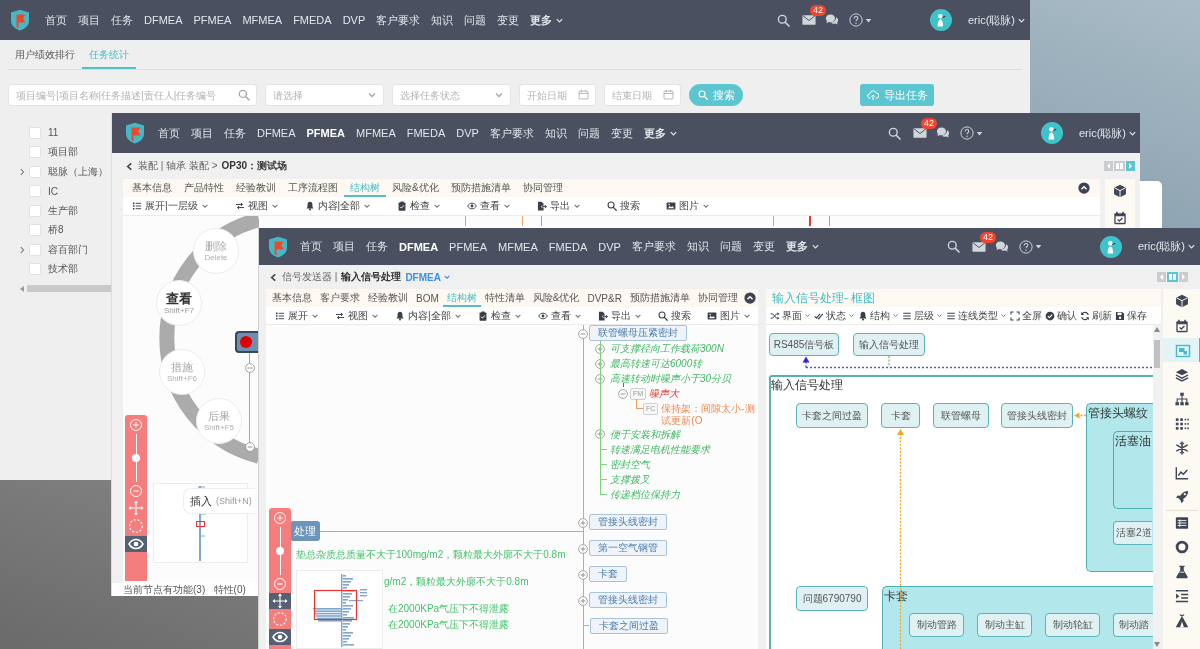 The height and width of the screenshot is (649, 1200). What do you see at coordinates (628, 547) in the screenshot?
I see `mind-map-node: 第一空气钢管` at bounding box center [628, 547].